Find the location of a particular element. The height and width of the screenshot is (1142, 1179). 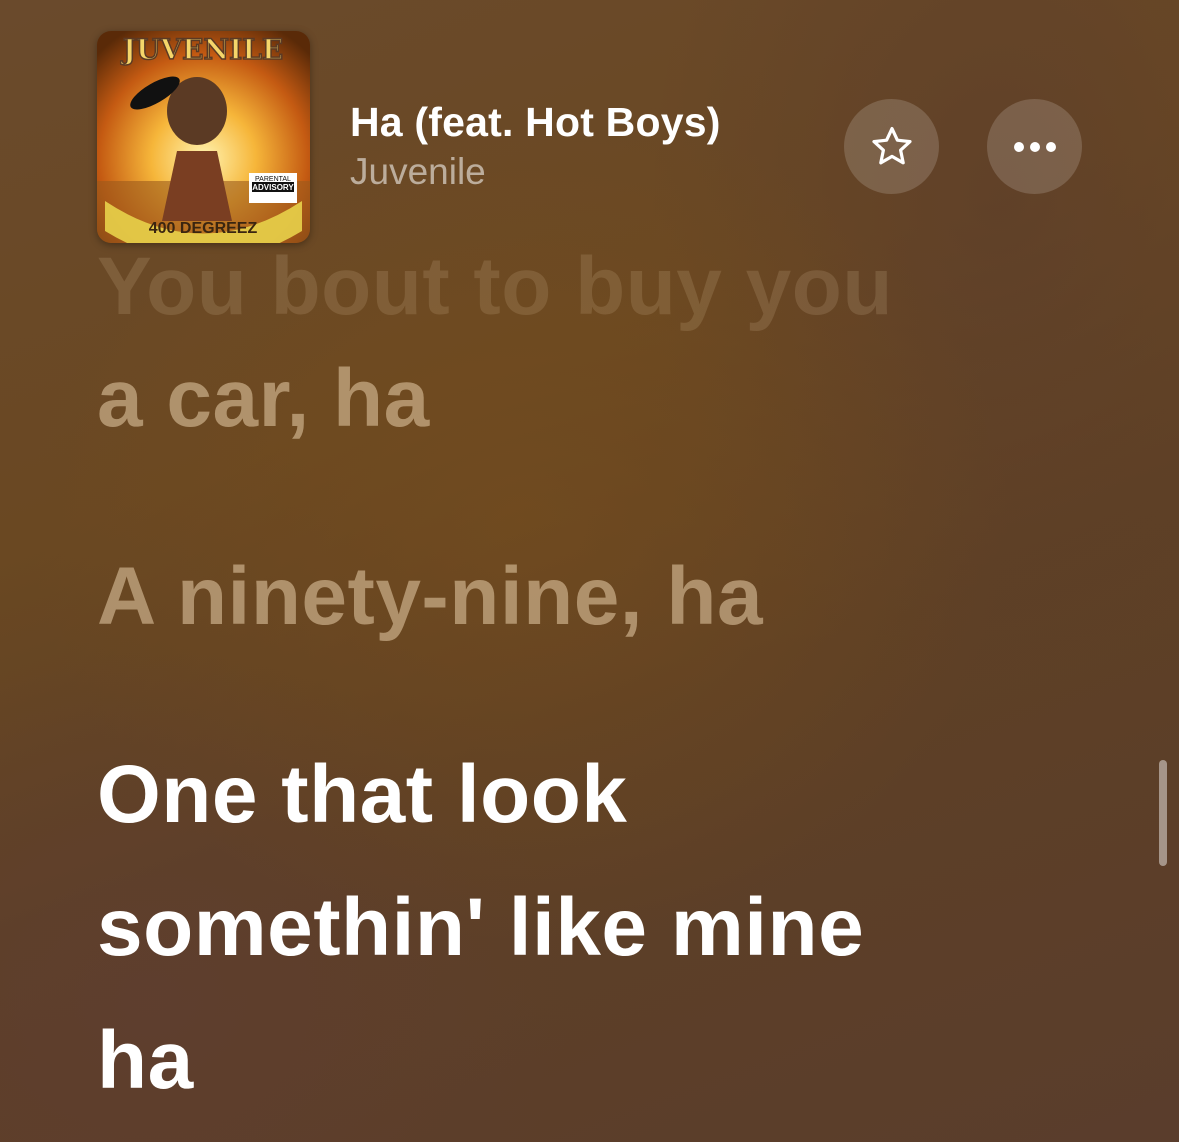

current-lyric-line: One that look is located at coordinates (362, 795).